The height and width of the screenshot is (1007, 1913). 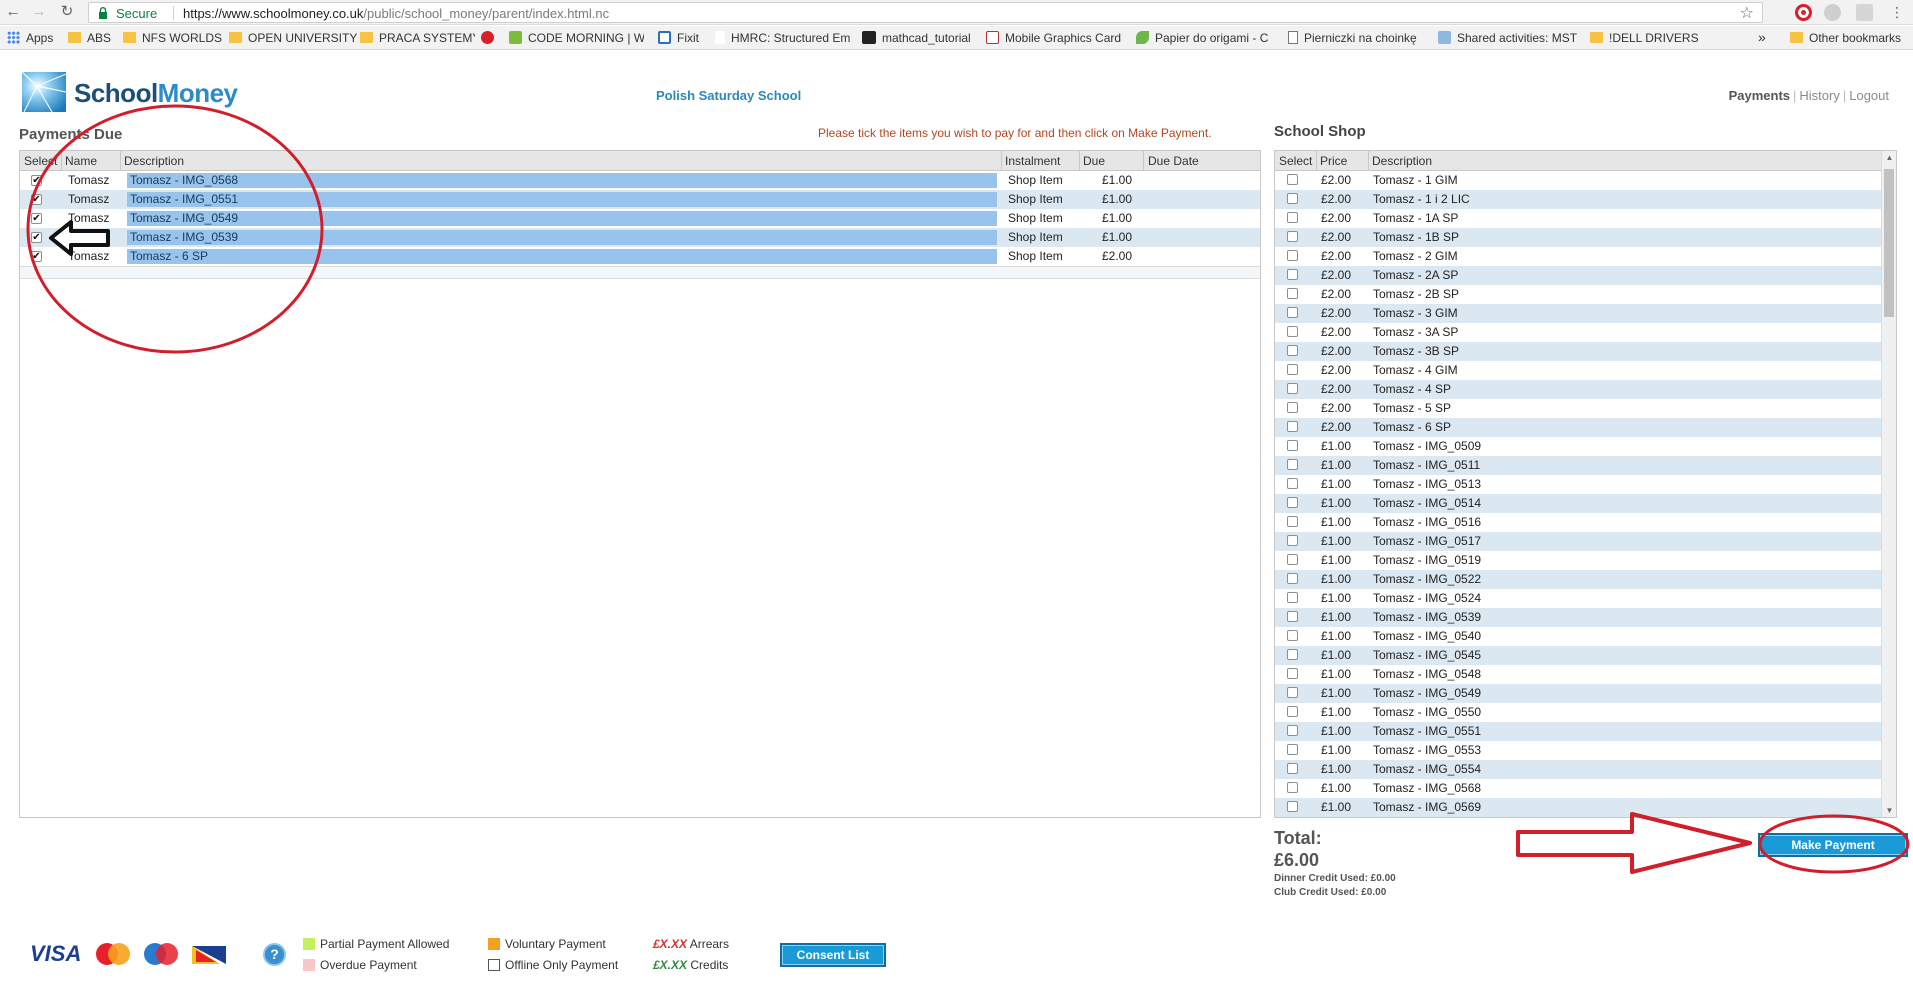 What do you see at coordinates (173, 38) in the screenshot?
I see `bookmark-nfs-worlds: NFS WORLDS` at bounding box center [173, 38].